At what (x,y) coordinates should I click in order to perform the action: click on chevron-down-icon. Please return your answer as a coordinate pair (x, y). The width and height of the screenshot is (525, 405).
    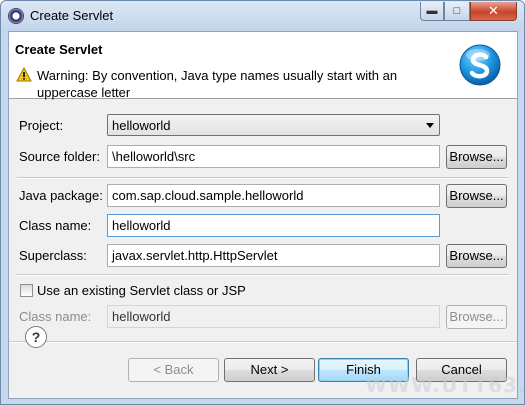
    Looking at the image, I should click on (430, 125).